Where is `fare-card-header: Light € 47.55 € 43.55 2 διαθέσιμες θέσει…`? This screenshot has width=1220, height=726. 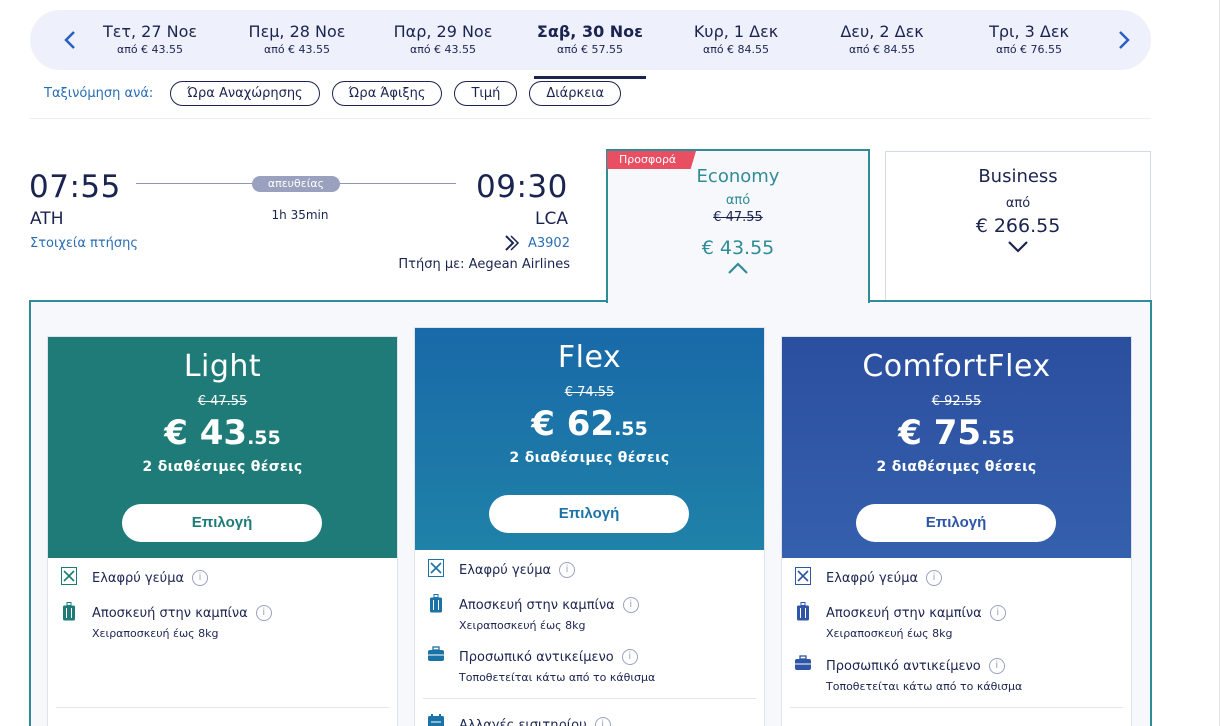 fare-card-header: Light € 47.55 € 43.55 2 διαθέσιμες θέσει… is located at coordinates (222, 447).